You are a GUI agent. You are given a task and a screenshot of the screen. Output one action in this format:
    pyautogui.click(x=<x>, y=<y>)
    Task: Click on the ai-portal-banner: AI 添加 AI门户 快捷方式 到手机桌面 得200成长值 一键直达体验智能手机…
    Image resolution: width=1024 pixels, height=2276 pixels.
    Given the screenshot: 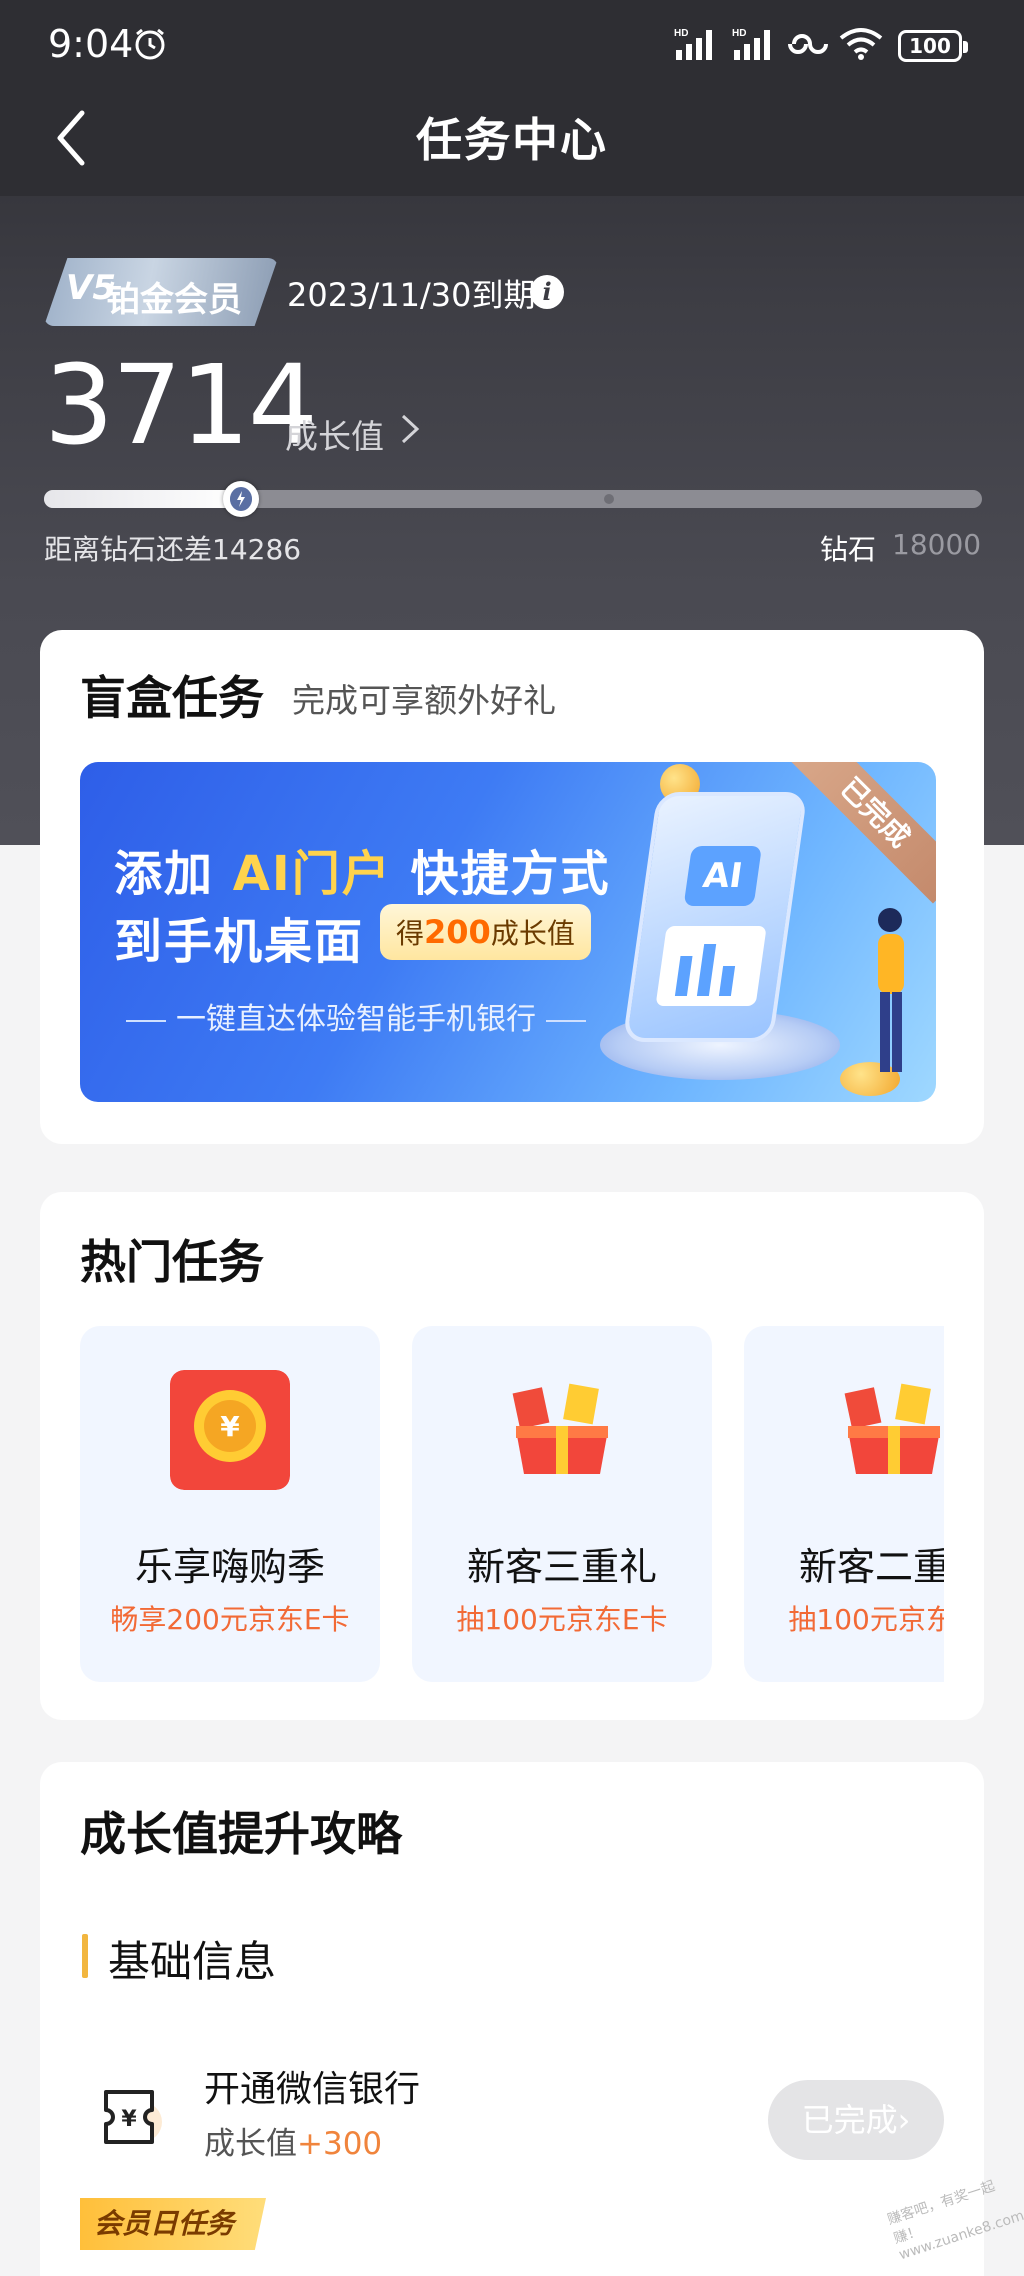 What is the action you would take?
    pyautogui.click(x=508, y=932)
    